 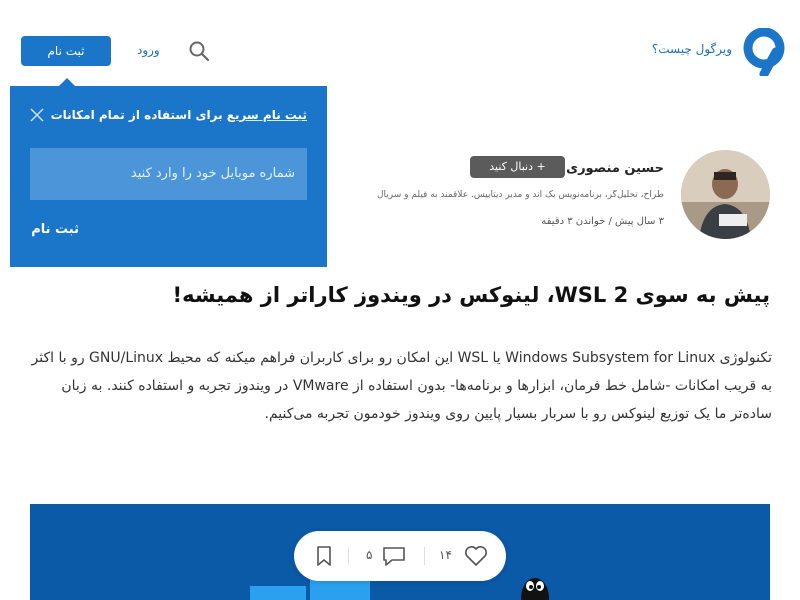 I want to click on popup-caret, so click(x=67, y=82).